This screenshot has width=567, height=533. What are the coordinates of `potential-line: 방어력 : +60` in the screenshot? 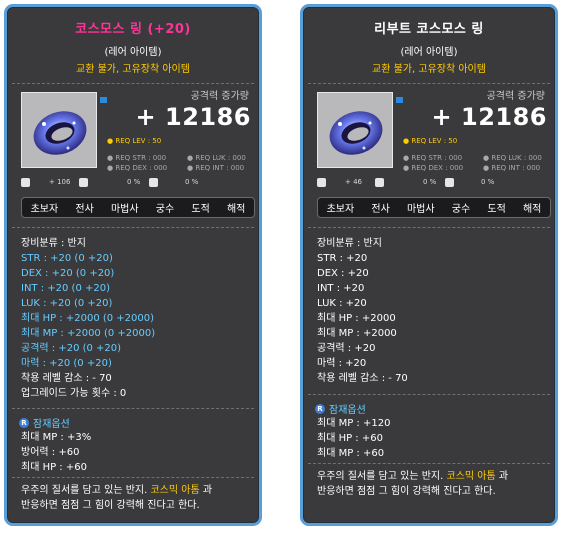 It's located at (50, 452).